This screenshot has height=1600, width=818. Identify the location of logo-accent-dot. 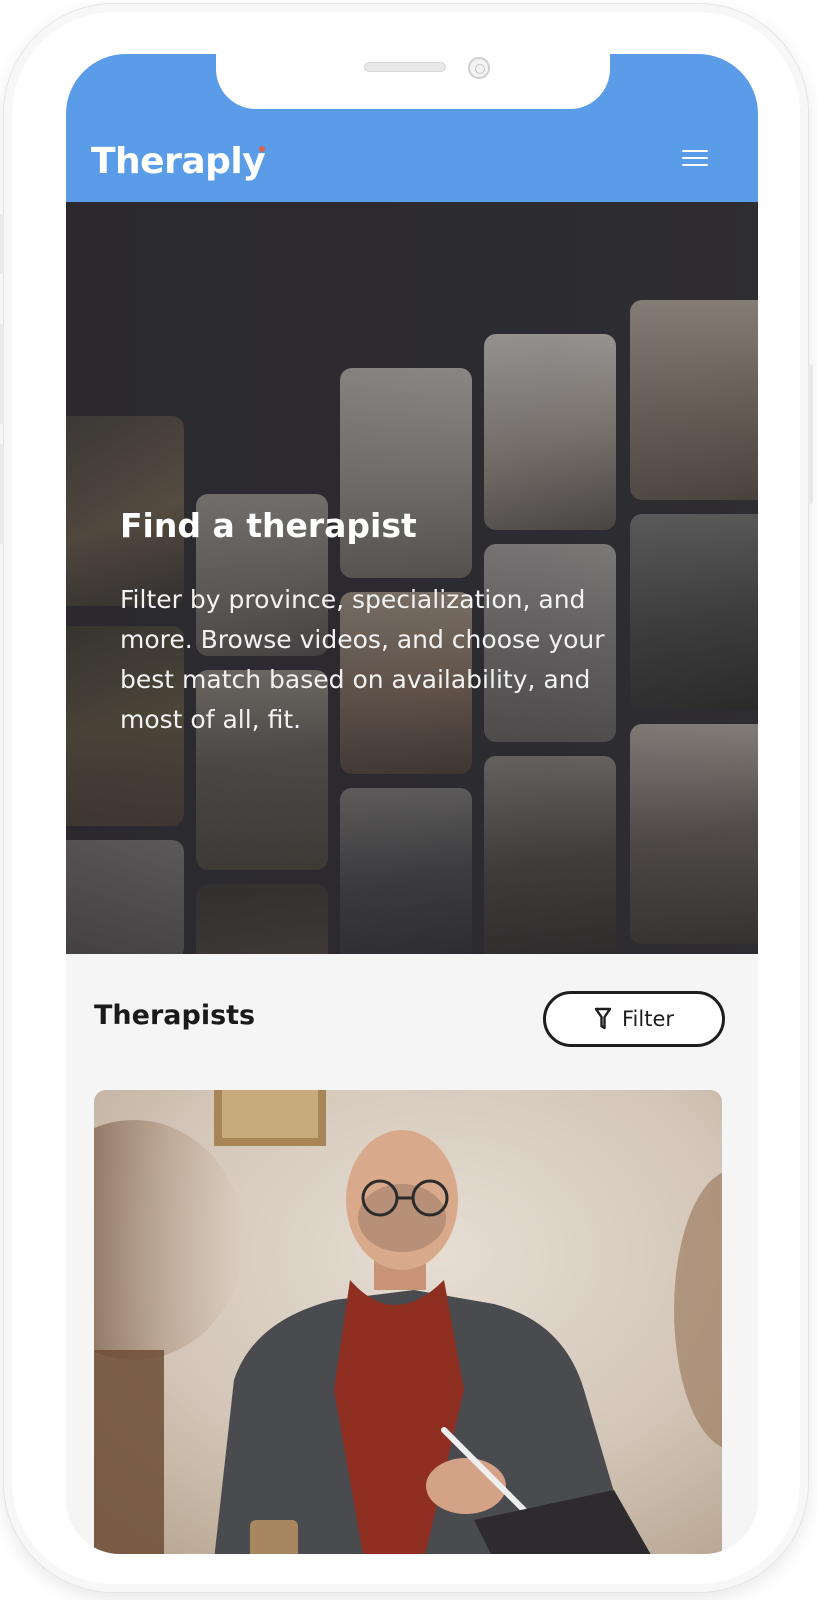
(262, 149).